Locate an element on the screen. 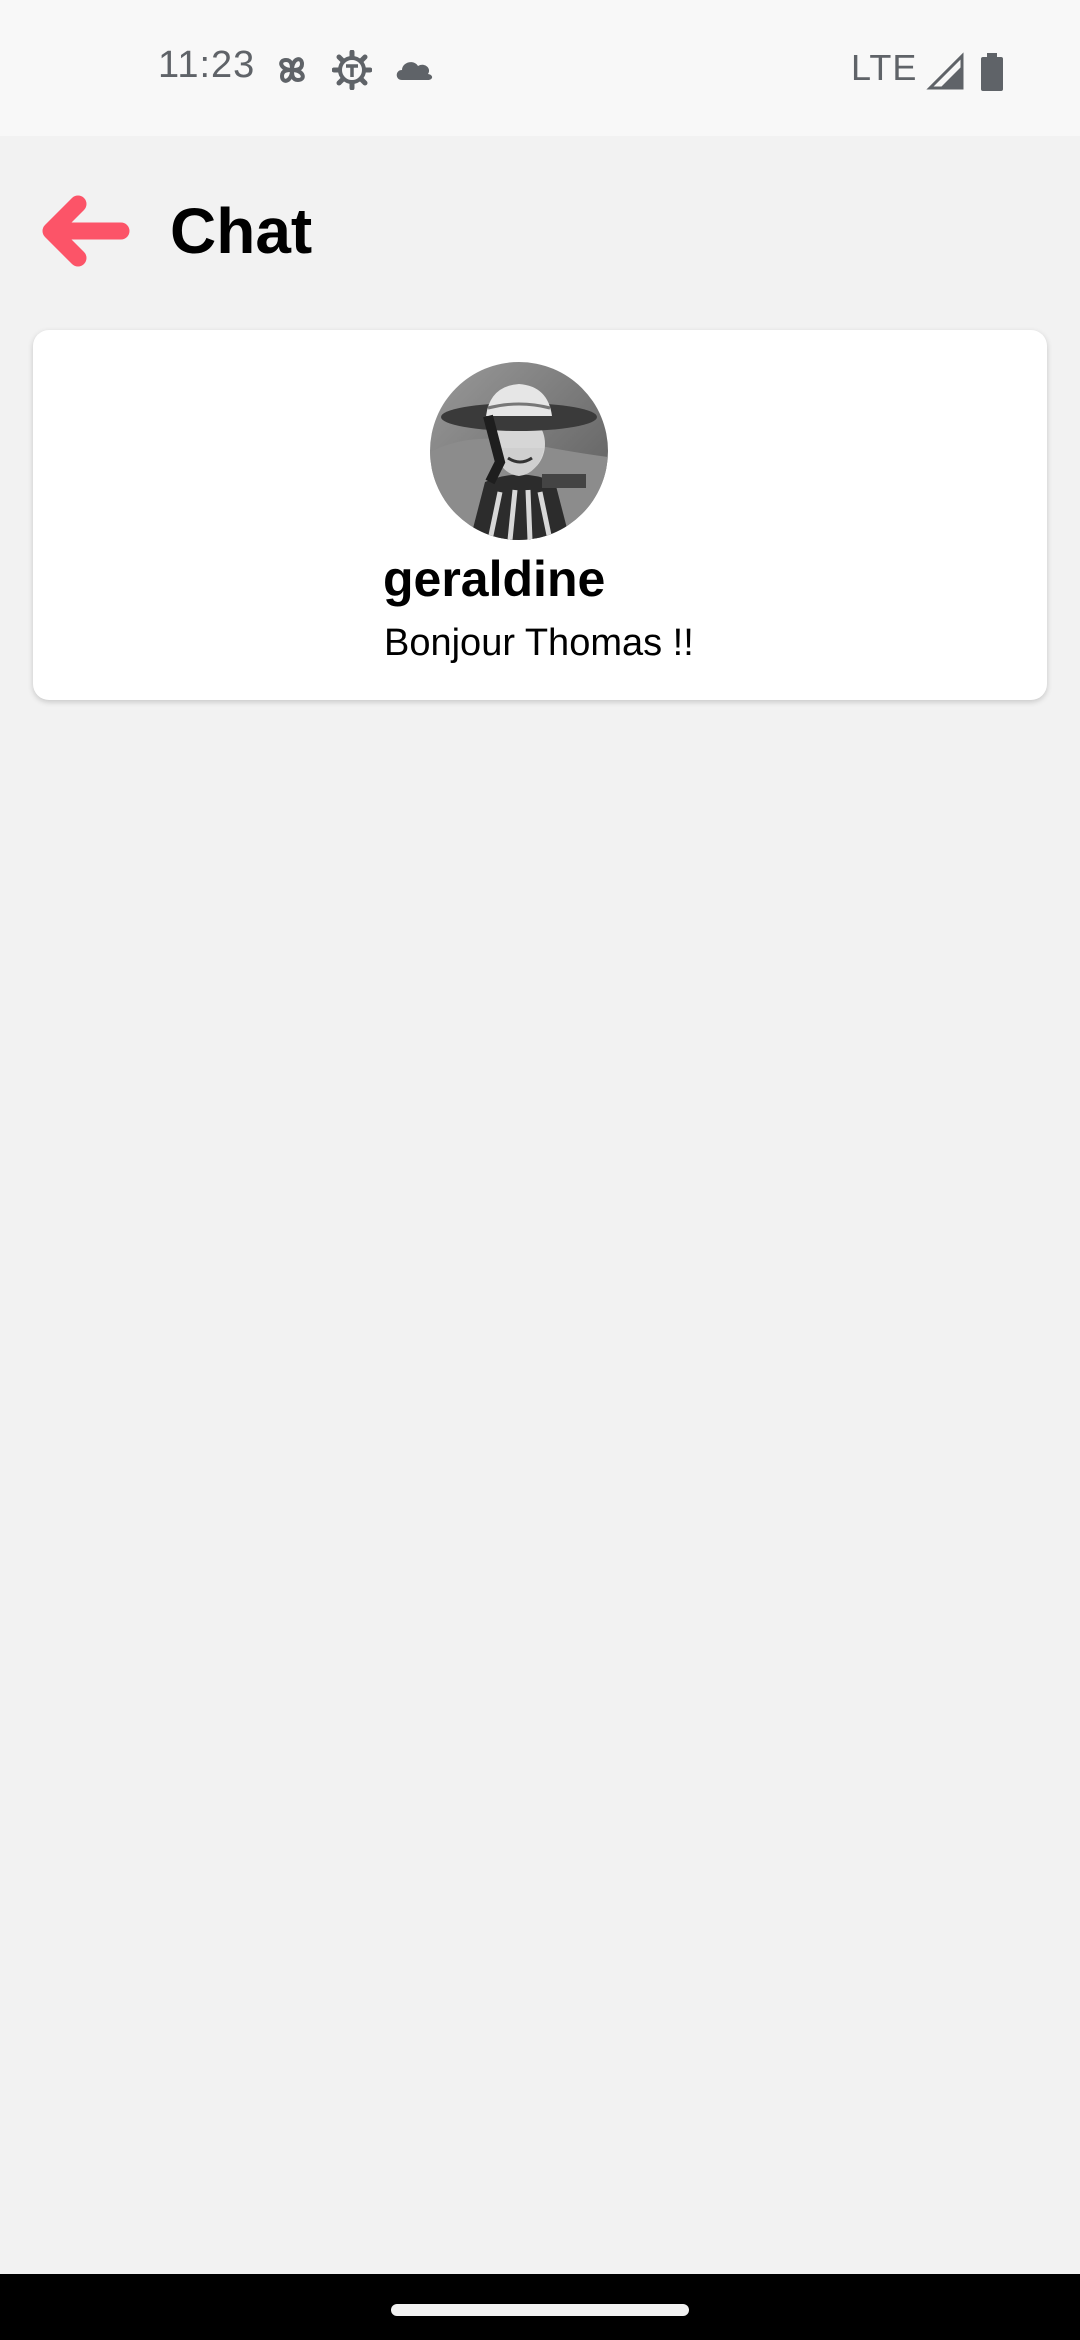 This screenshot has height=2340, width=1080. last-message: Bonjour Thomas !! is located at coordinates (539, 643).